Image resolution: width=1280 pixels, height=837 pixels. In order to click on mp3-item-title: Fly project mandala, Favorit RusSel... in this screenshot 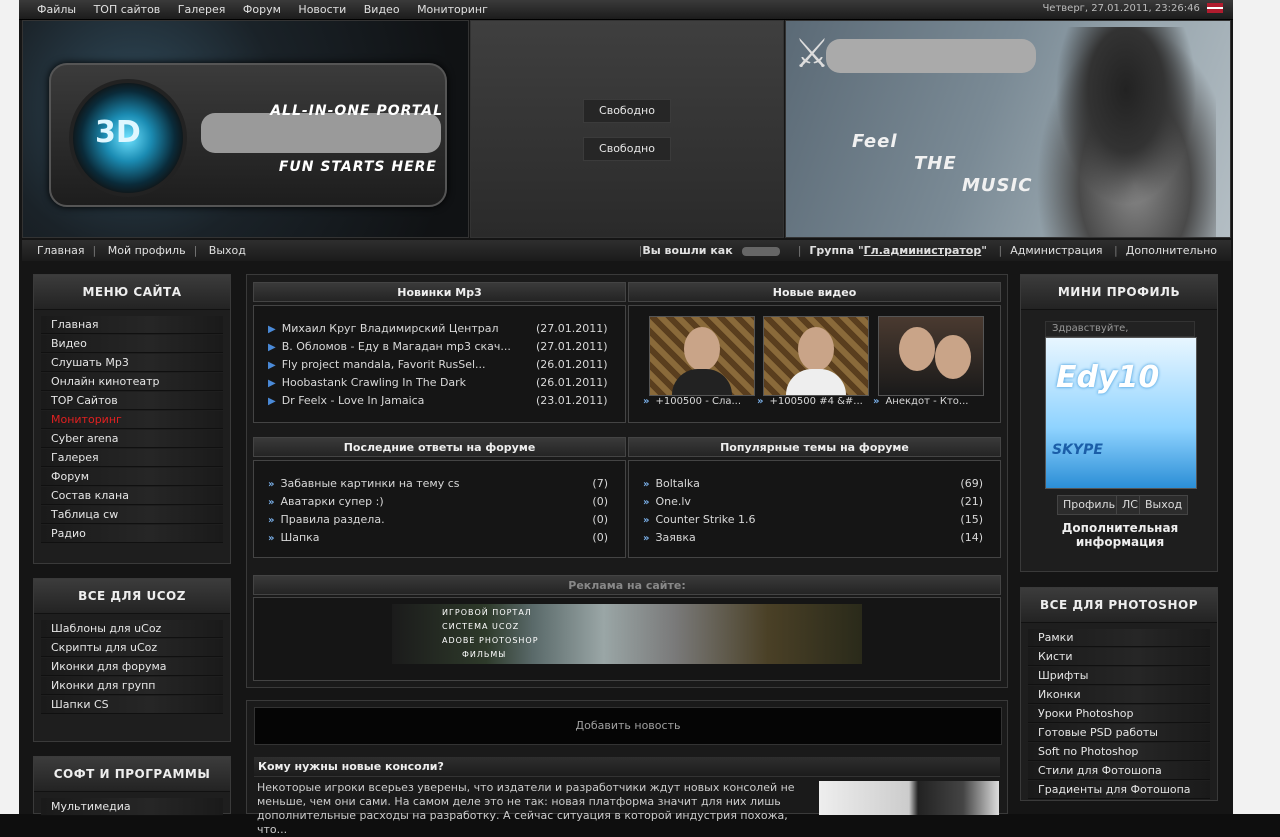, I will do `click(384, 364)`.